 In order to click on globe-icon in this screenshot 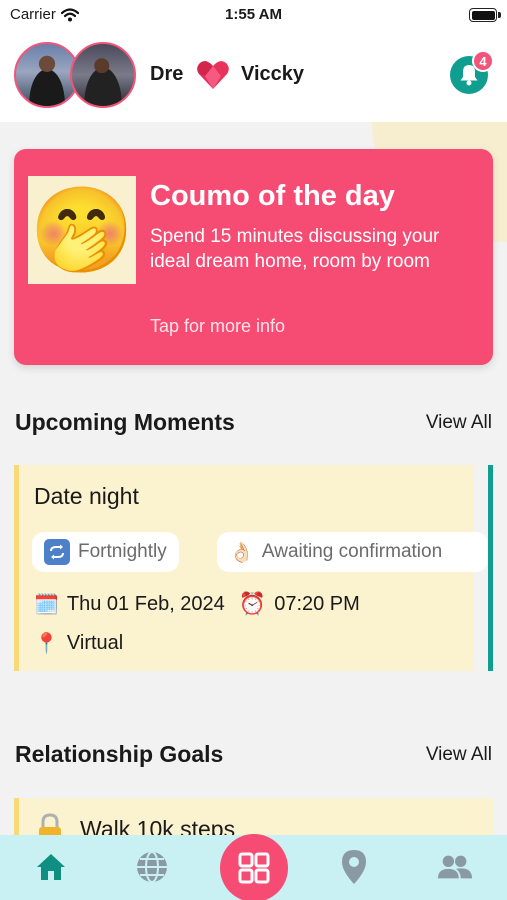, I will do `click(152, 867)`.